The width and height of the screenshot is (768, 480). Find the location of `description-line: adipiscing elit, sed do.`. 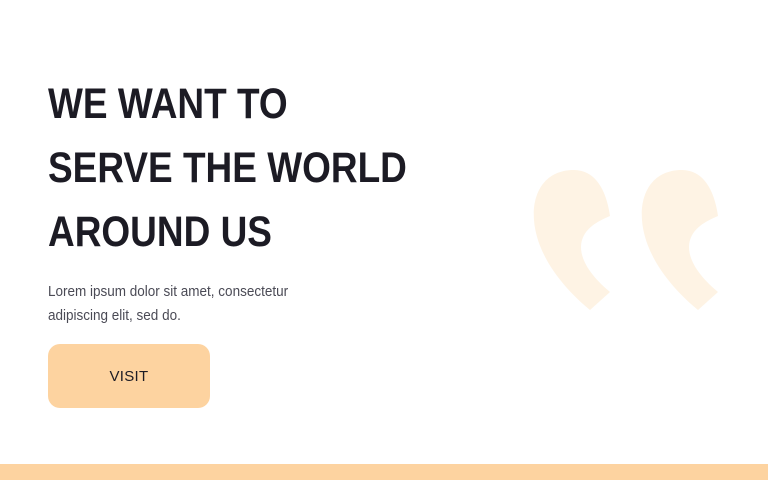

description-line: adipiscing elit, sed do. is located at coordinates (114, 315).